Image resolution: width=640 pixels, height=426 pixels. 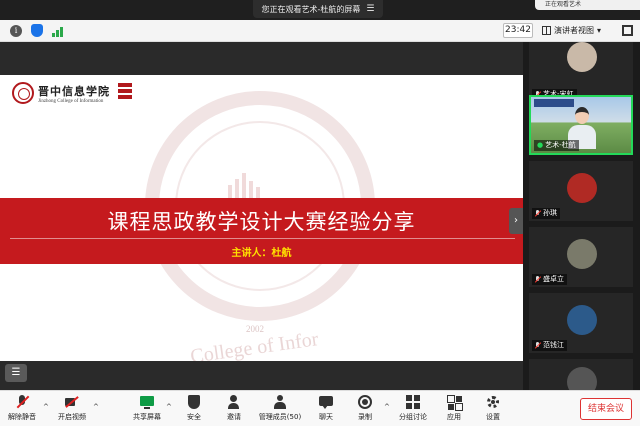 I want to click on share-screen-button: 共享屏幕, so click(x=147, y=408).